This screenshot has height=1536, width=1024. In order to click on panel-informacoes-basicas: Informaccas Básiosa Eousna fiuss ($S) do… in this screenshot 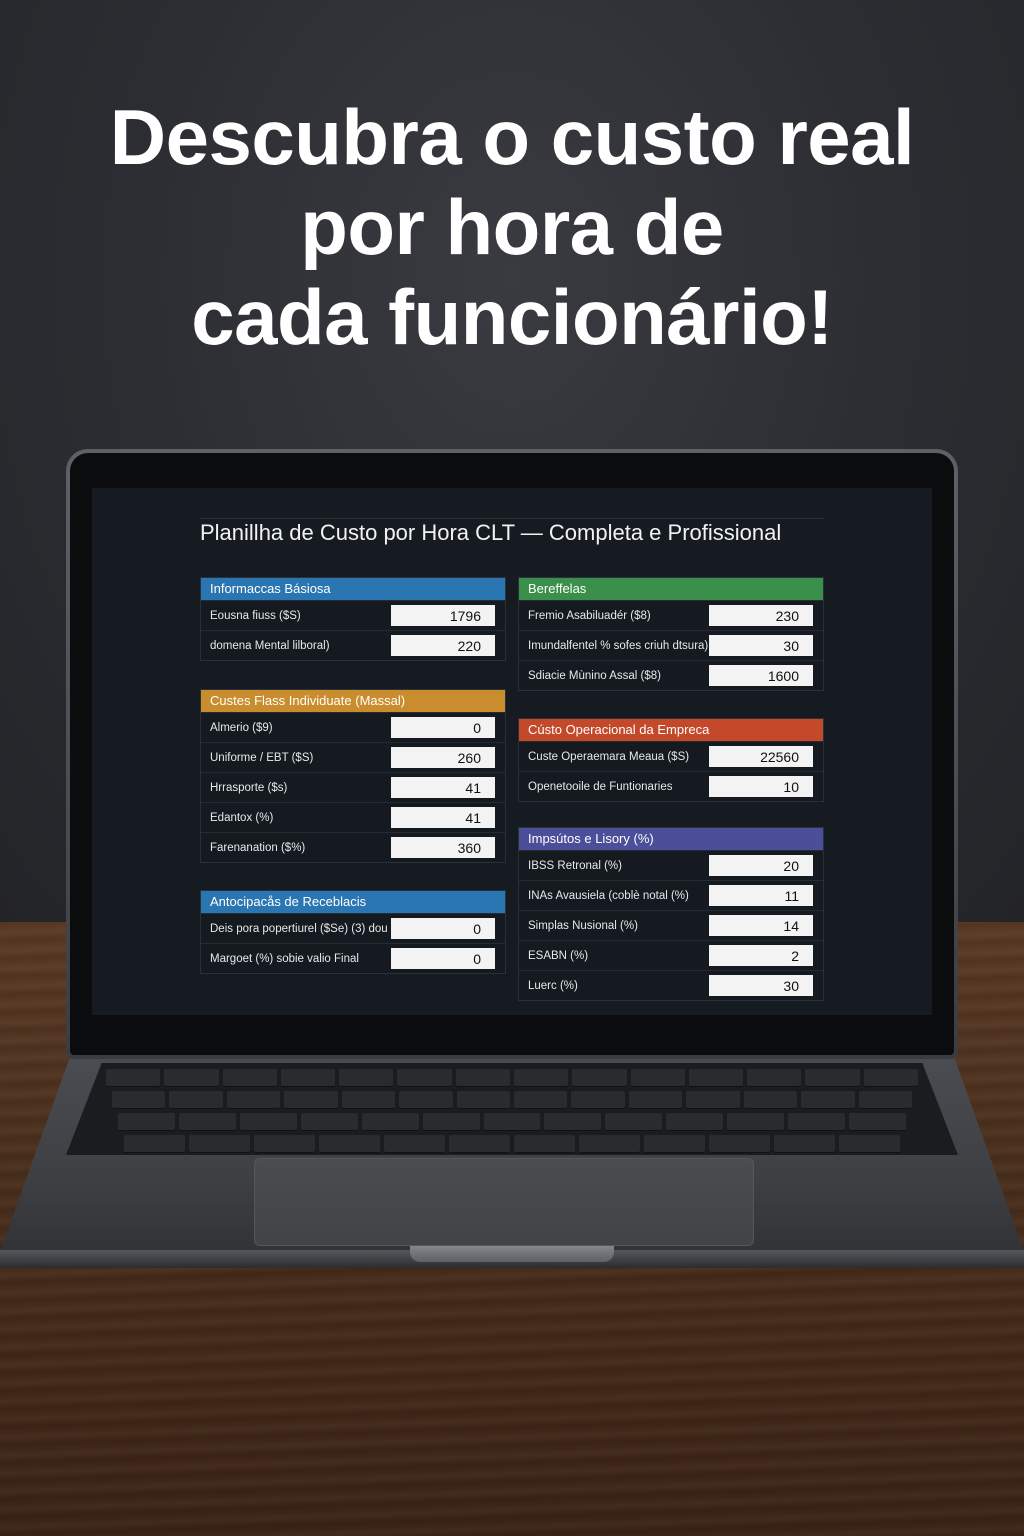, I will do `click(353, 619)`.